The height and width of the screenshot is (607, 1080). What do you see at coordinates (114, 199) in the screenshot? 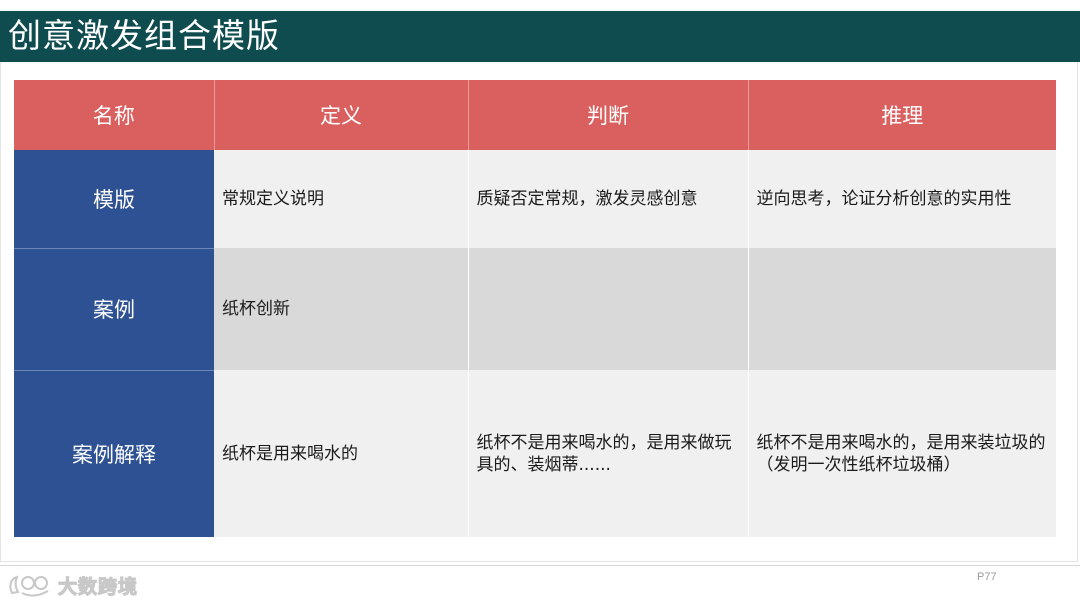
I see `row-label: 模版` at bounding box center [114, 199].